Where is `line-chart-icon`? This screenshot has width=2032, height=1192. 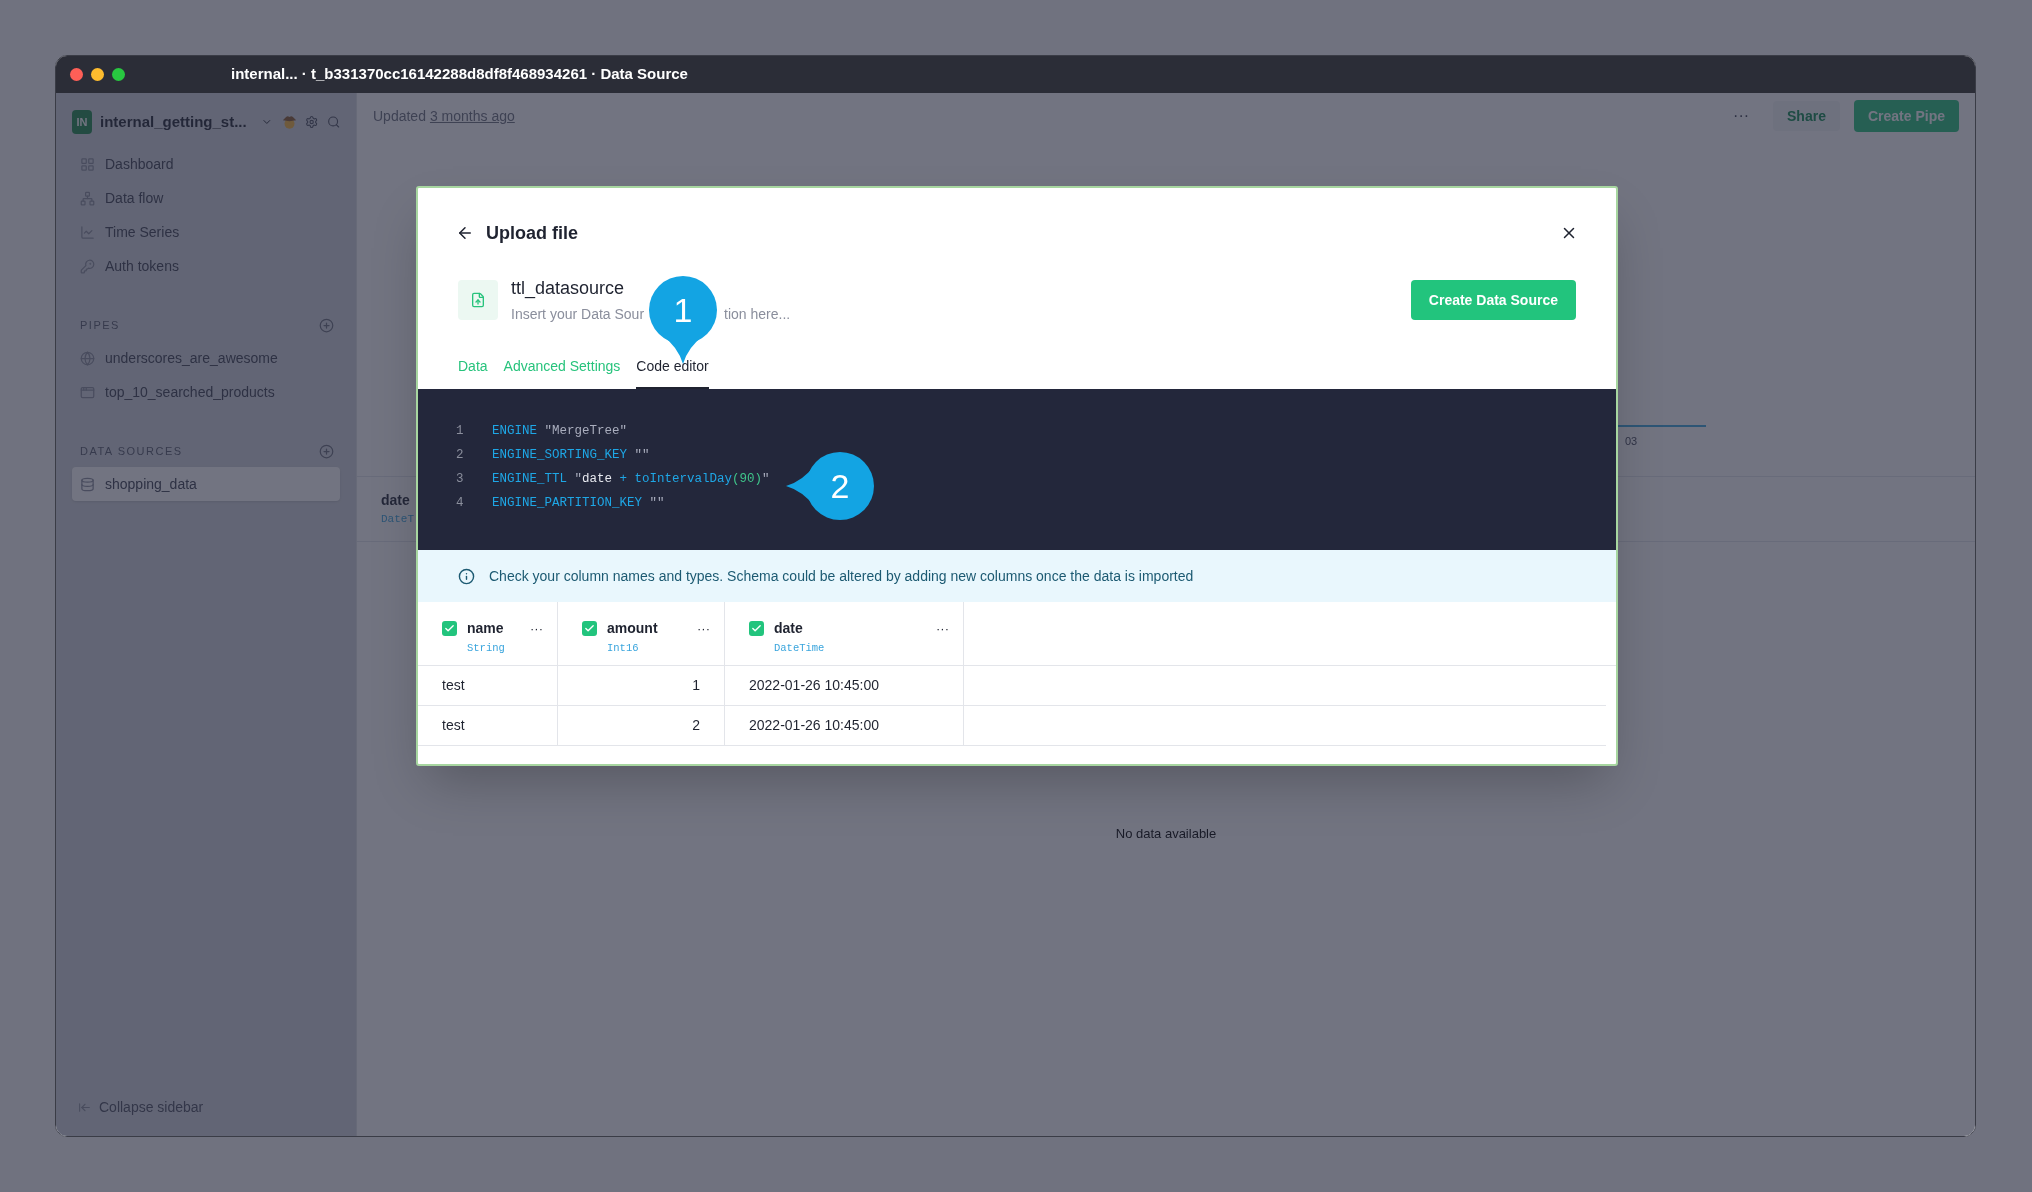
line-chart-icon is located at coordinates (87, 232).